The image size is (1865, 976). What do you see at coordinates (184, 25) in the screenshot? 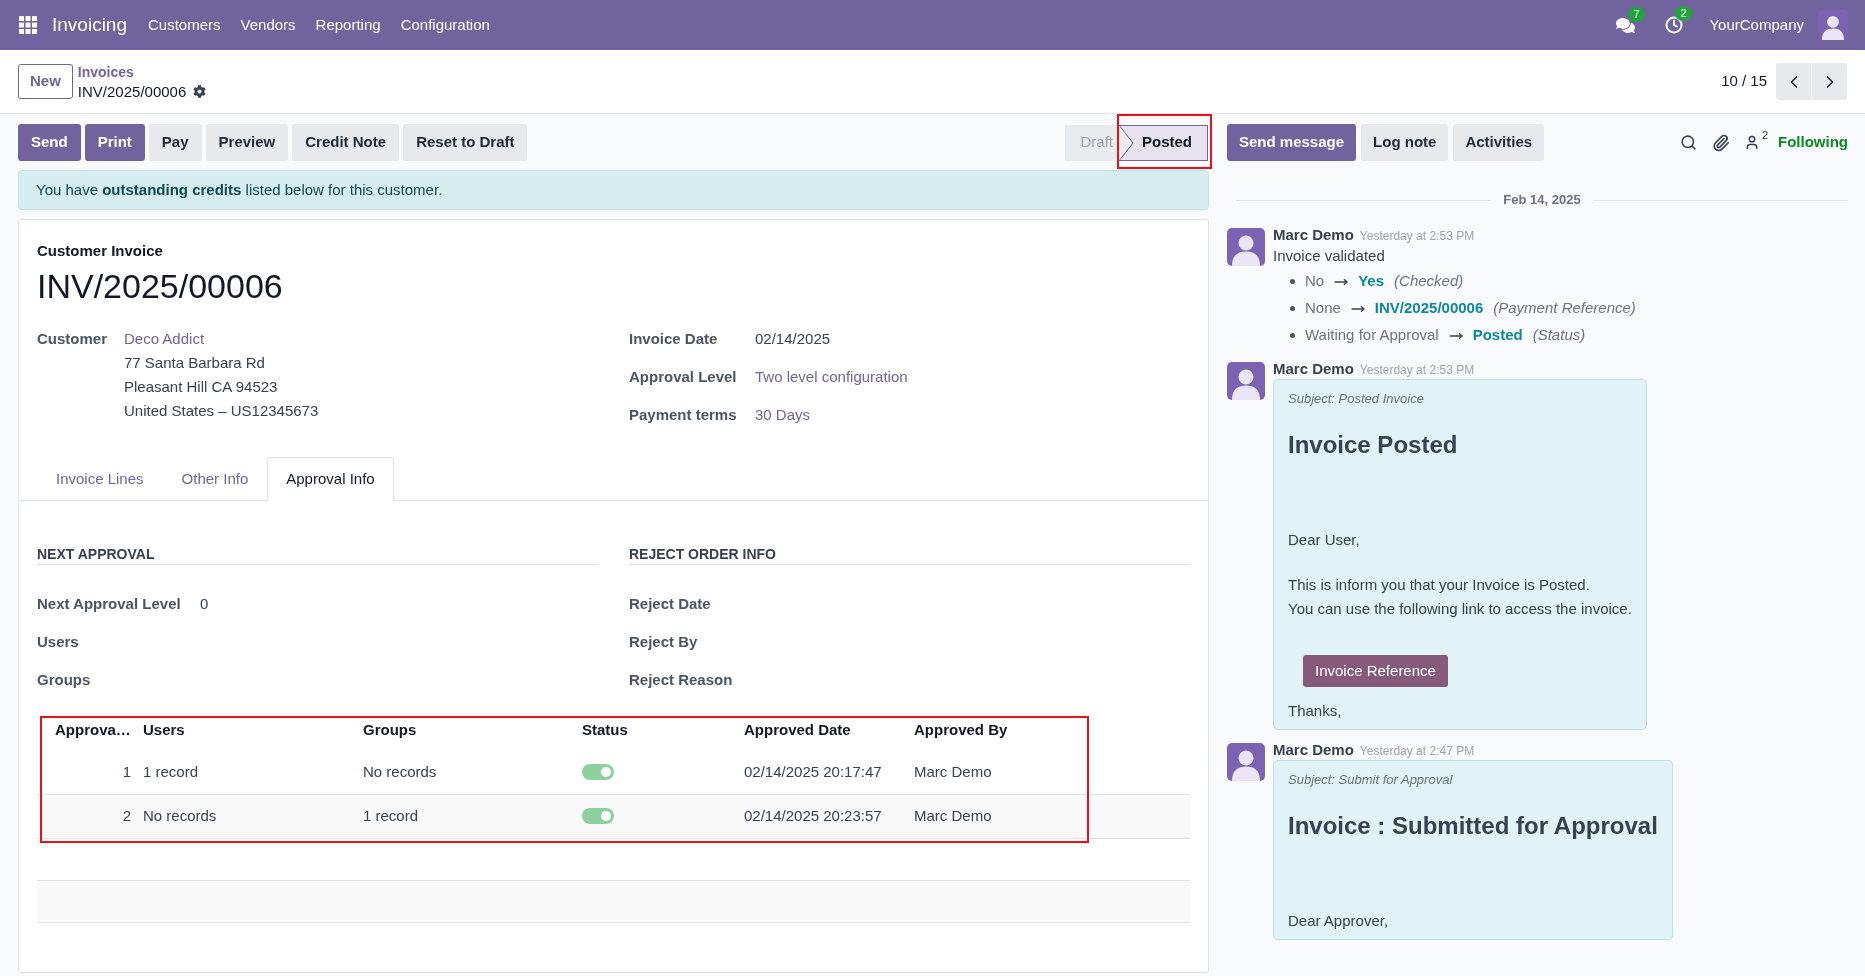
I see `menu-item: Customers` at bounding box center [184, 25].